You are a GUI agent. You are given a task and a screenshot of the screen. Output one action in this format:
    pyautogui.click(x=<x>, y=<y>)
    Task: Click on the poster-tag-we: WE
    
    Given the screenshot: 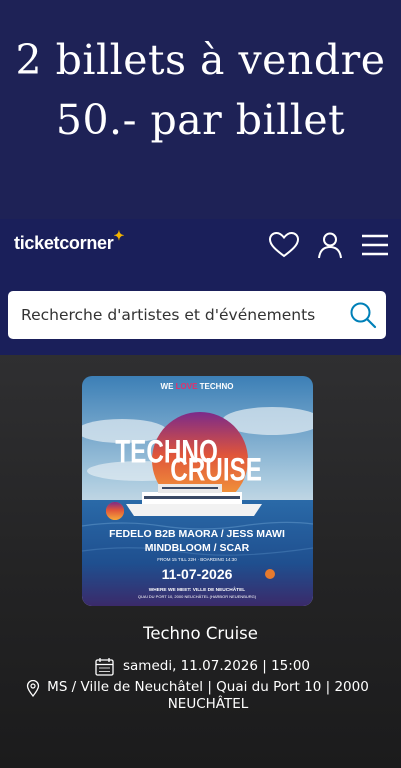 What is the action you would take?
    pyautogui.click(x=168, y=386)
    